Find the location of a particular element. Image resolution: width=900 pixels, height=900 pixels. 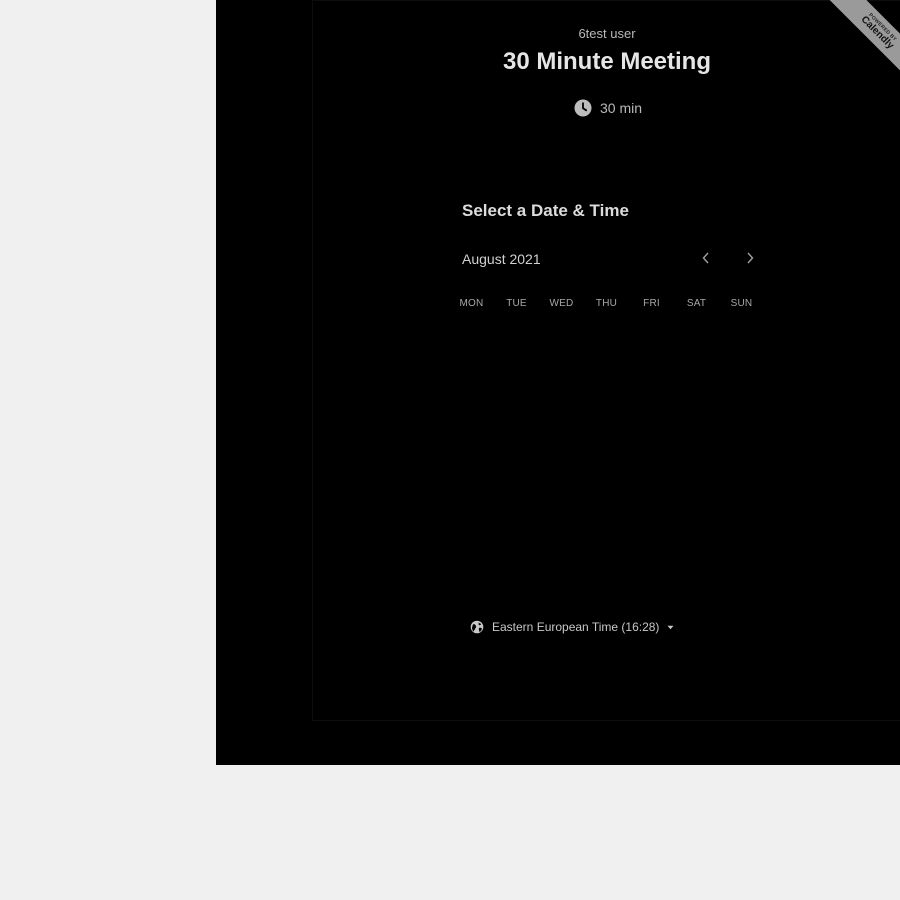

weekday-header: MON TUE WED THU FRI SAT SUN is located at coordinates (606, 303).